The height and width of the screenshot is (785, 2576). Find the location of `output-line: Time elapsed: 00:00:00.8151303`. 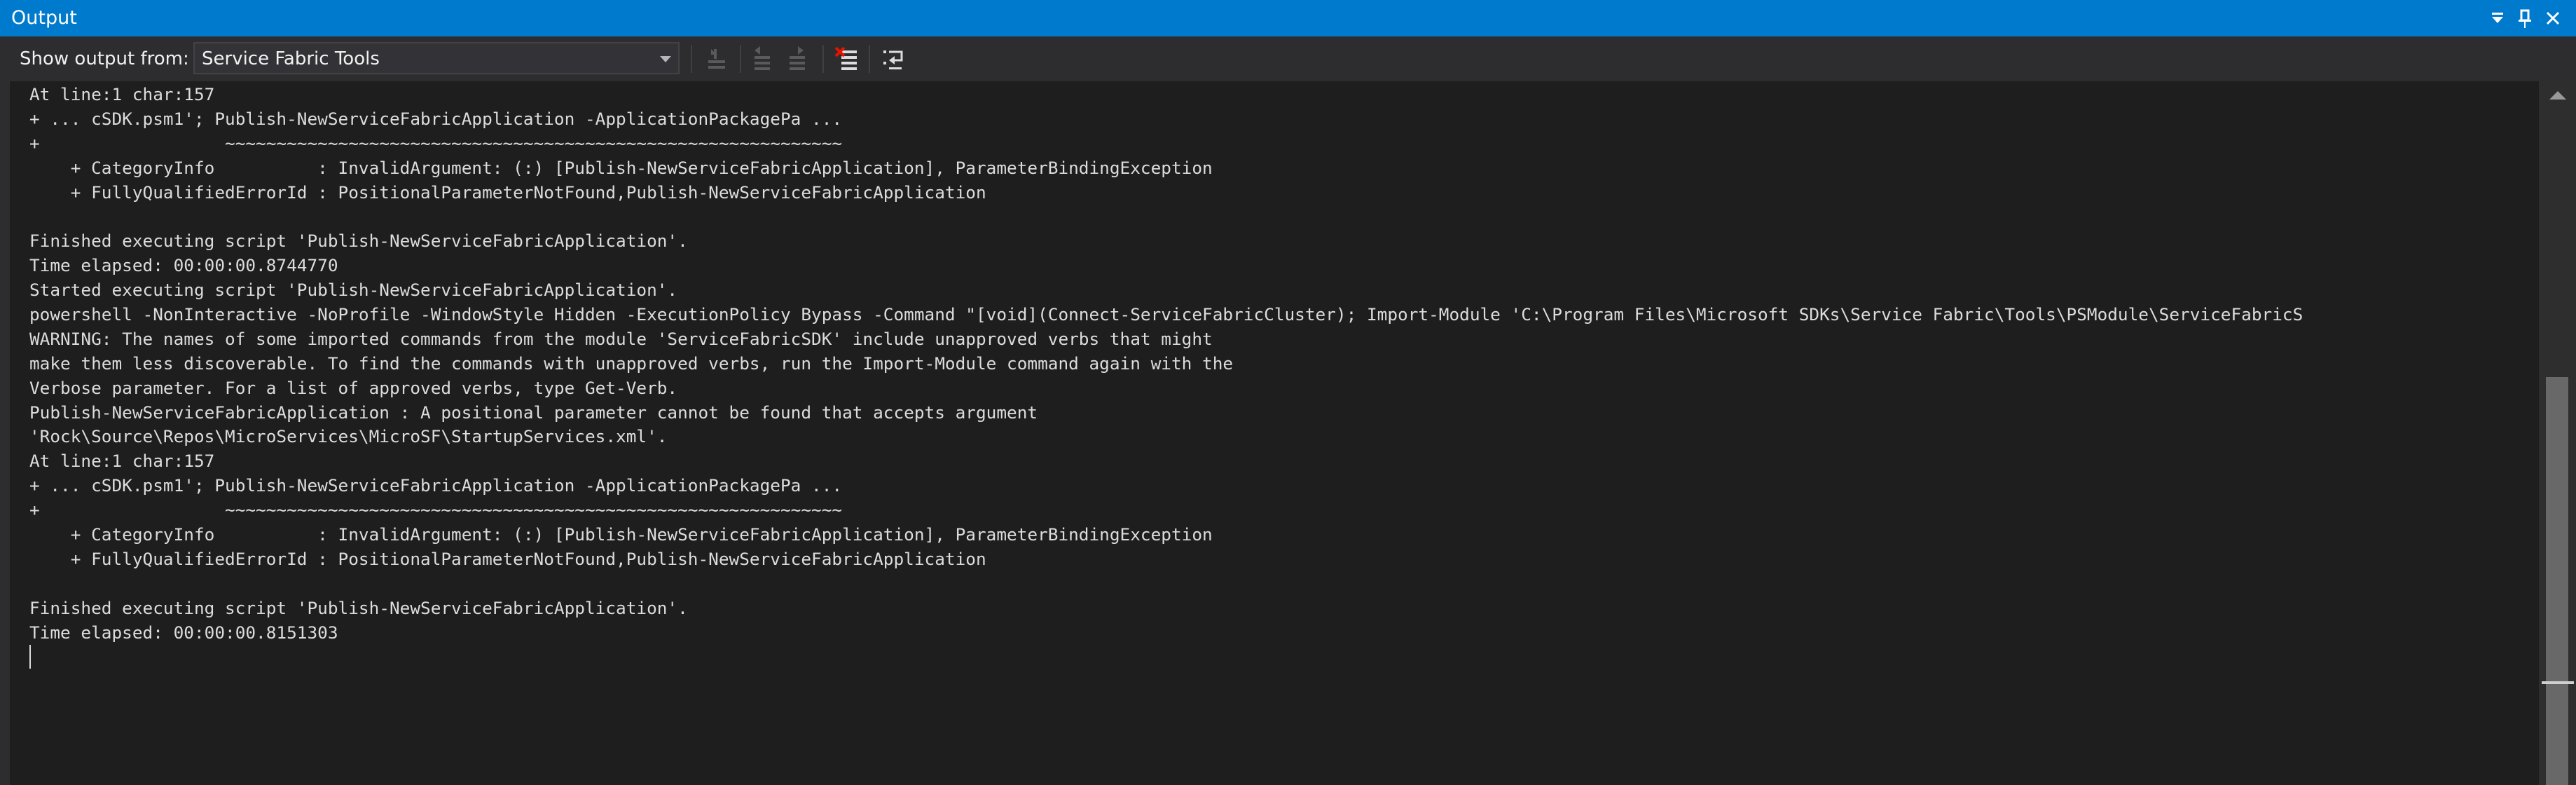

output-line: Time elapsed: 00:00:00.8151303 is located at coordinates (183, 632).